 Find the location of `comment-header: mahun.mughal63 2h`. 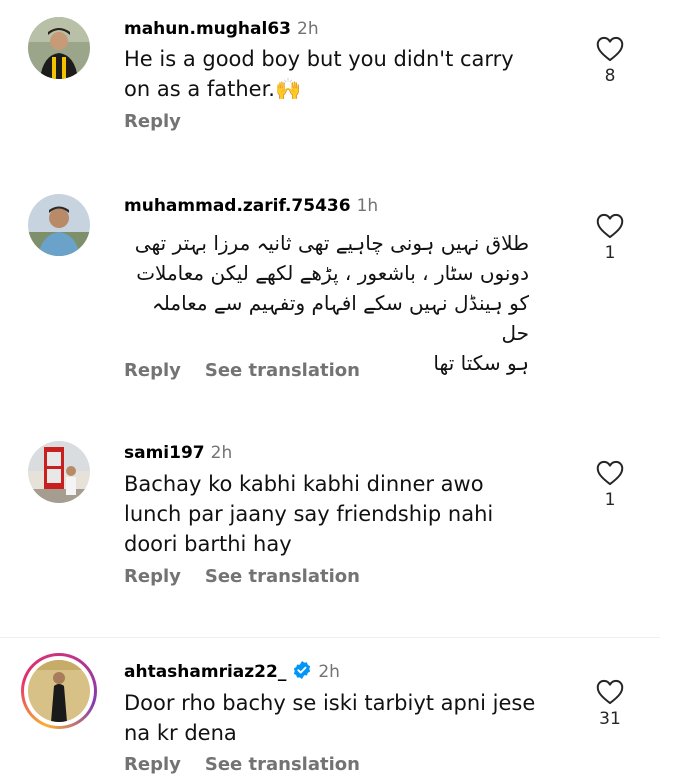

comment-header: mahun.mughal63 2h is located at coordinates (221, 29).